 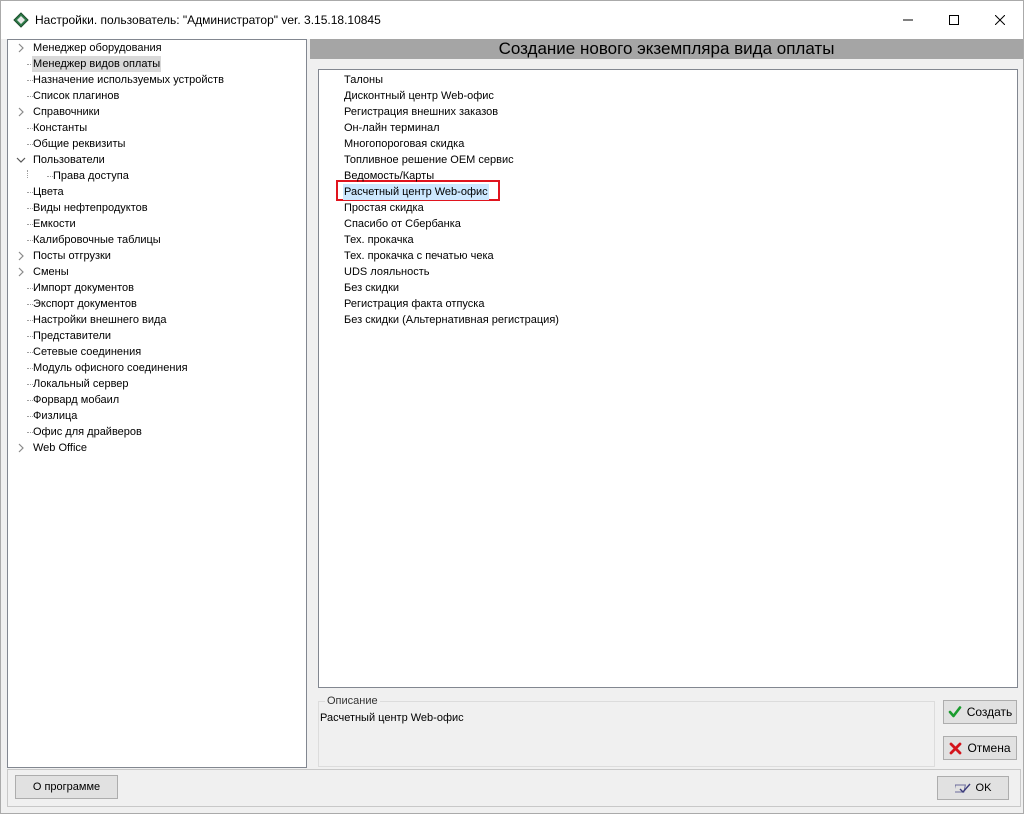 What do you see at coordinates (404, 144) in the screenshot?
I see `payment-type-item: Многопороговая скидка` at bounding box center [404, 144].